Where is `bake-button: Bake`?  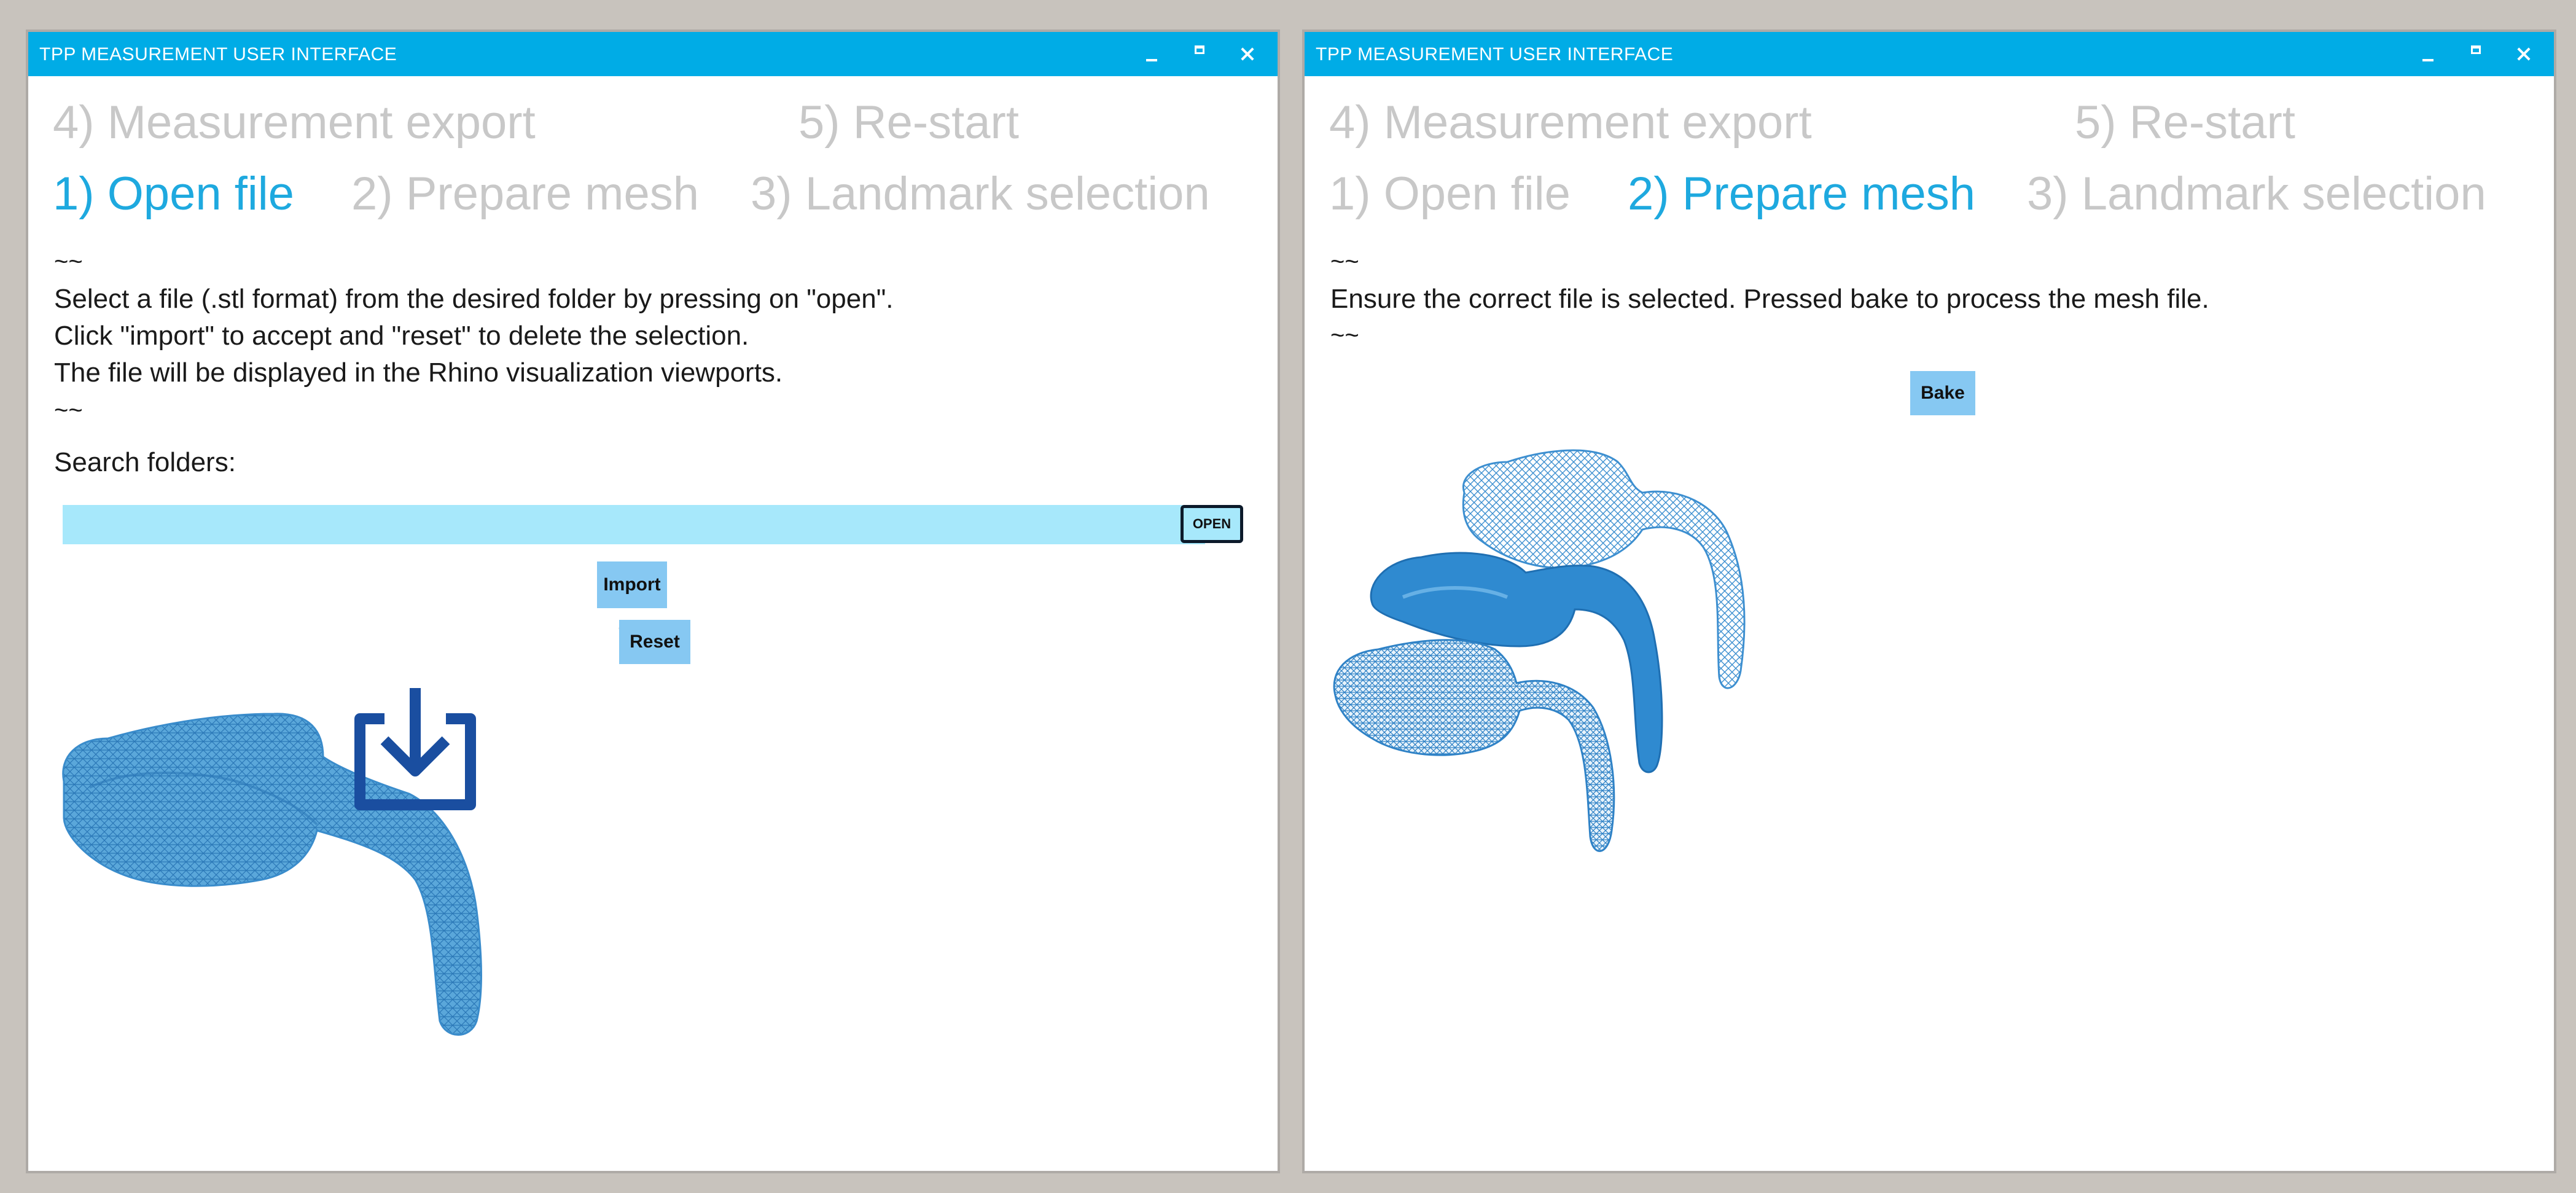
bake-button: Bake is located at coordinates (1942, 393).